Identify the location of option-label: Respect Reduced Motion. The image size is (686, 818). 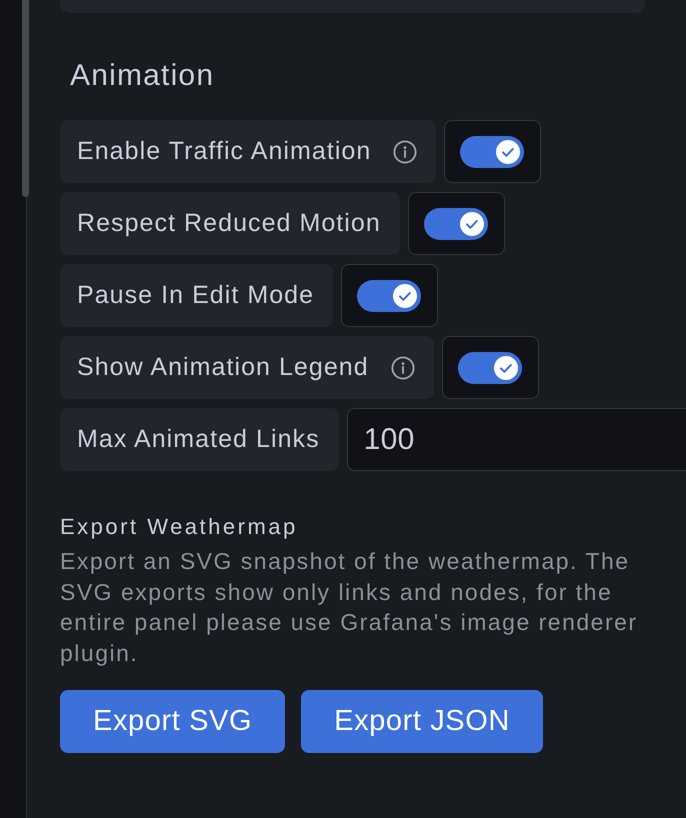
(229, 223).